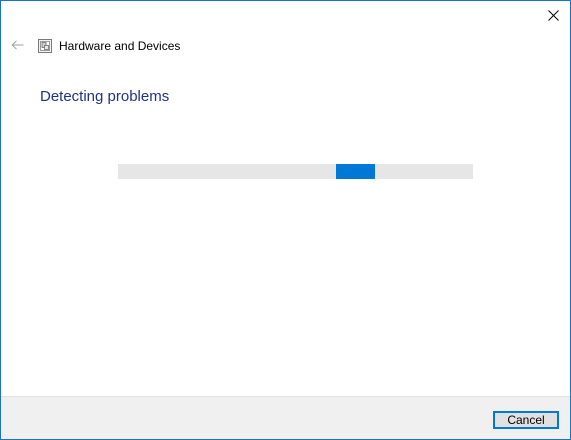  I want to click on back-button, so click(17, 46).